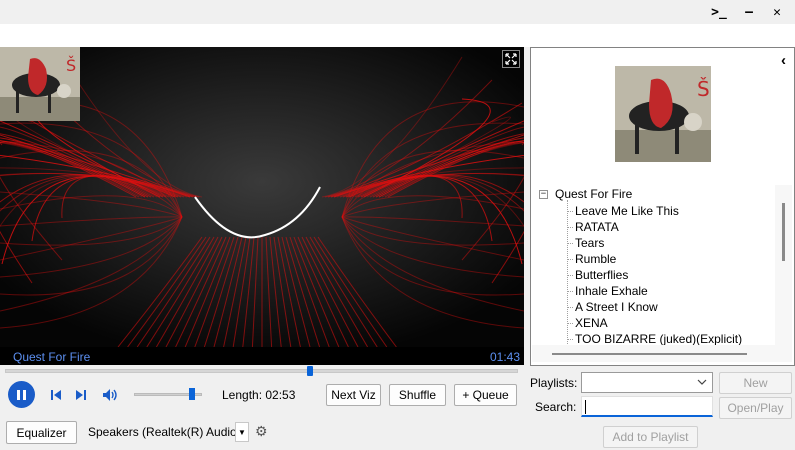  What do you see at coordinates (262, 356) in the screenshot?
I see `now-playing-bar: Quest For Fire 01:43` at bounding box center [262, 356].